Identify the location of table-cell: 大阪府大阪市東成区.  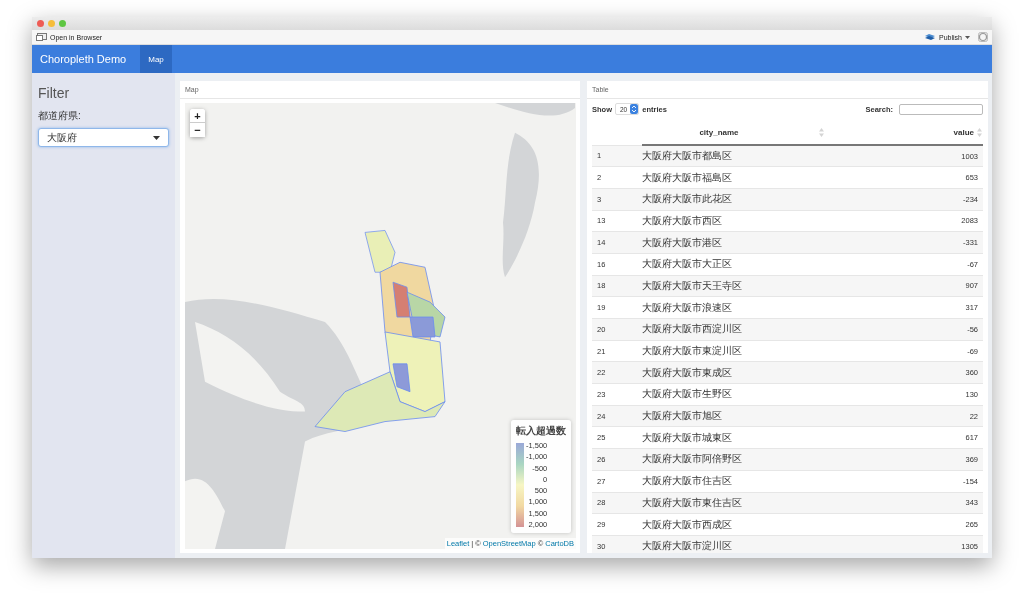
(761, 372).